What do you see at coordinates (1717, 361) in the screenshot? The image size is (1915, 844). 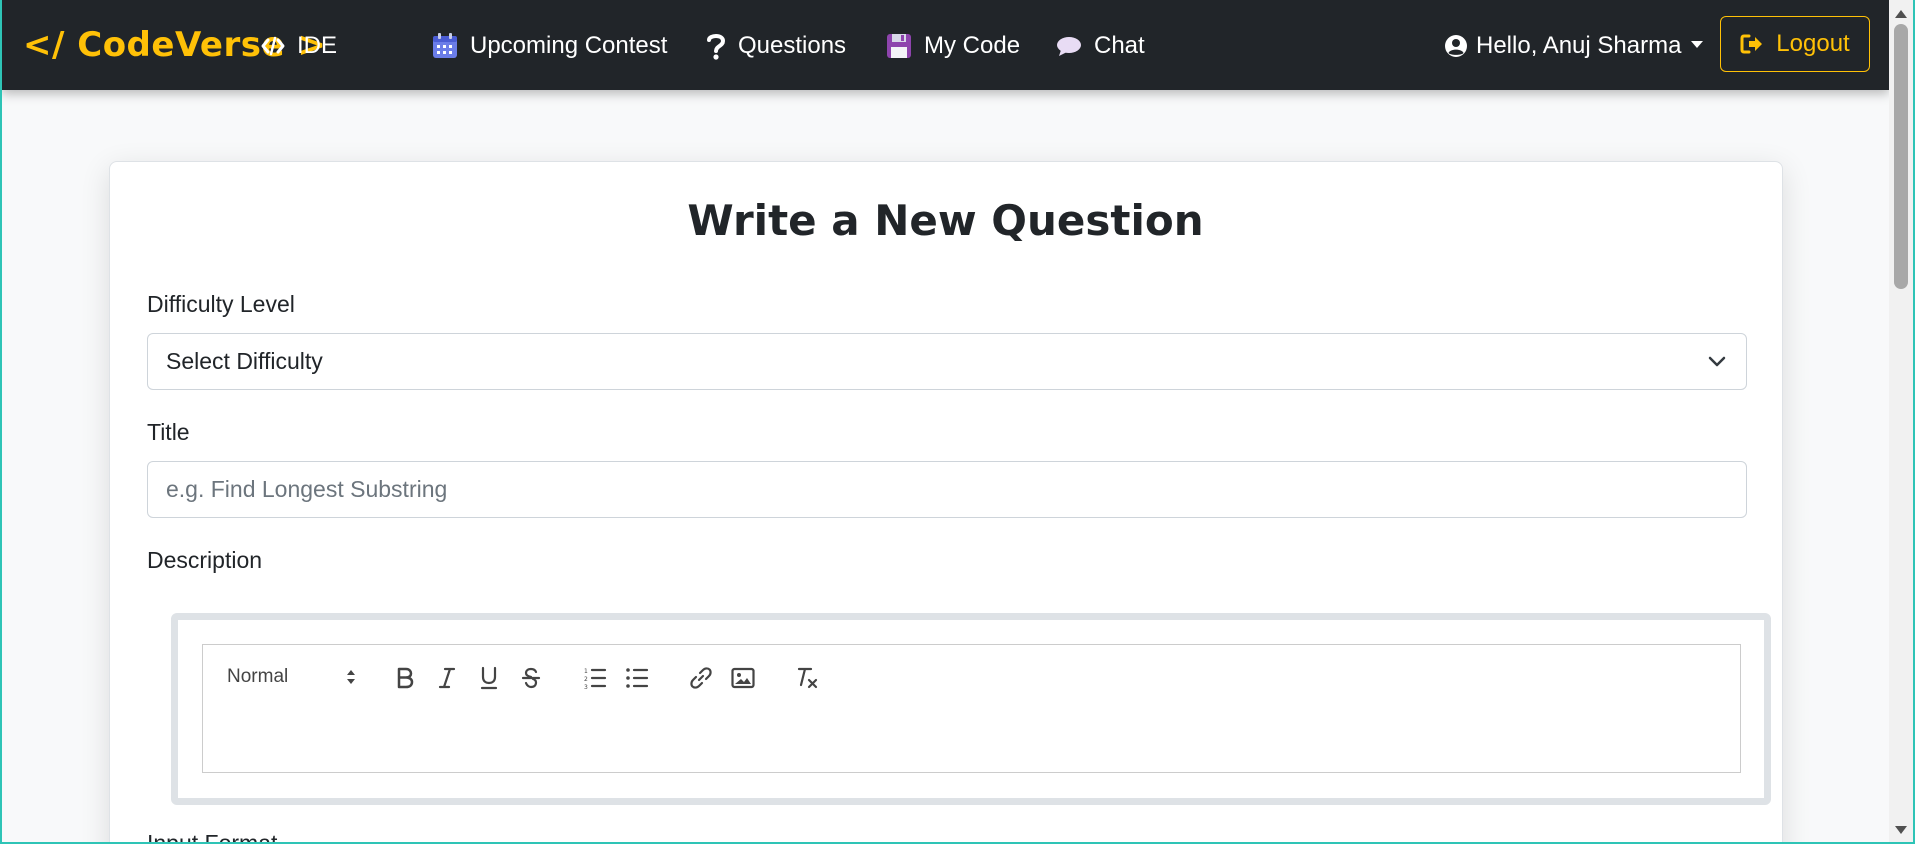 I see `chevron-down-icon` at bounding box center [1717, 361].